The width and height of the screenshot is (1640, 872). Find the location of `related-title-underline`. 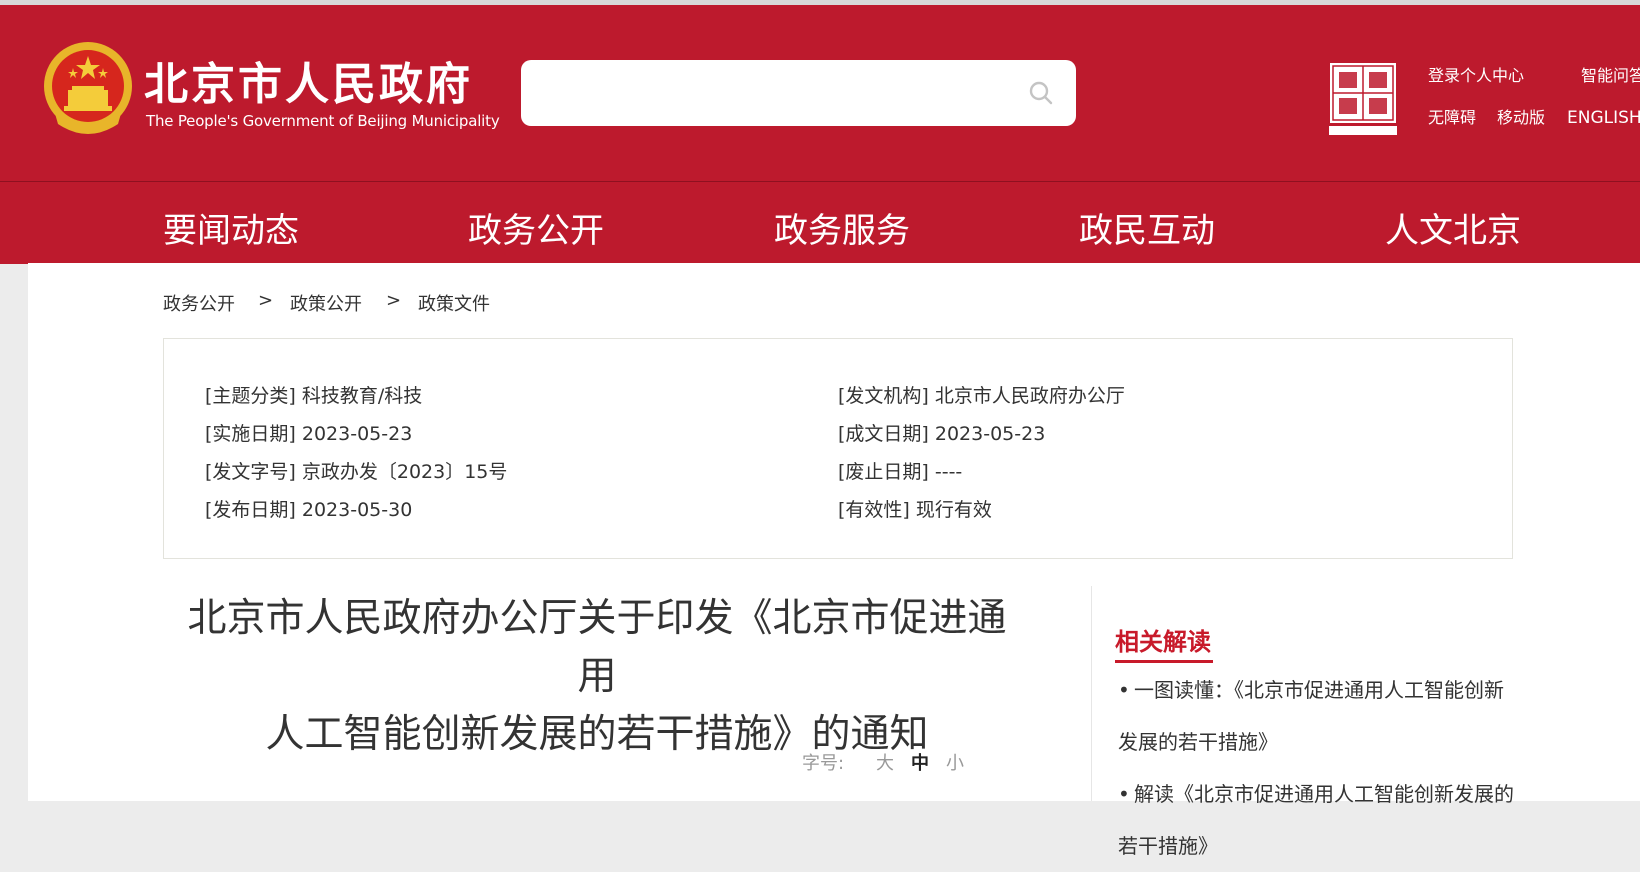

related-title-underline is located at coordinates (1164, 661).